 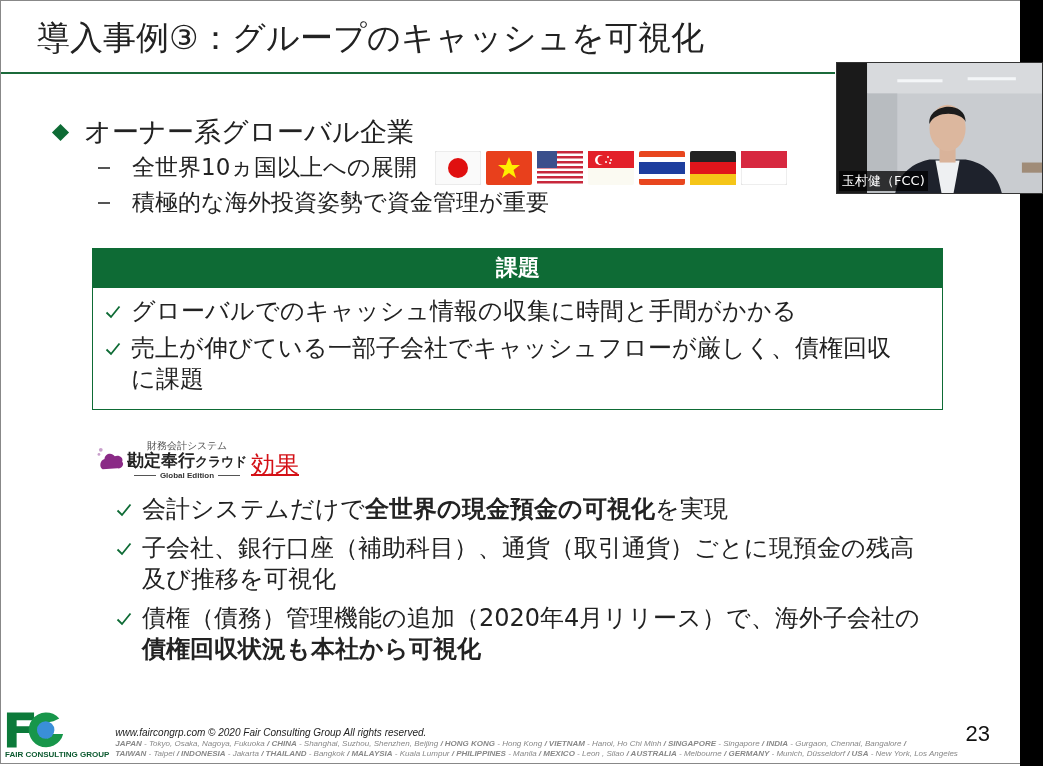 What do you see at coordinates (57, 754) in the screenshot?
I see `logo-caption: FAIR CONSULTING GROUP` at bounding box center [57, 754].